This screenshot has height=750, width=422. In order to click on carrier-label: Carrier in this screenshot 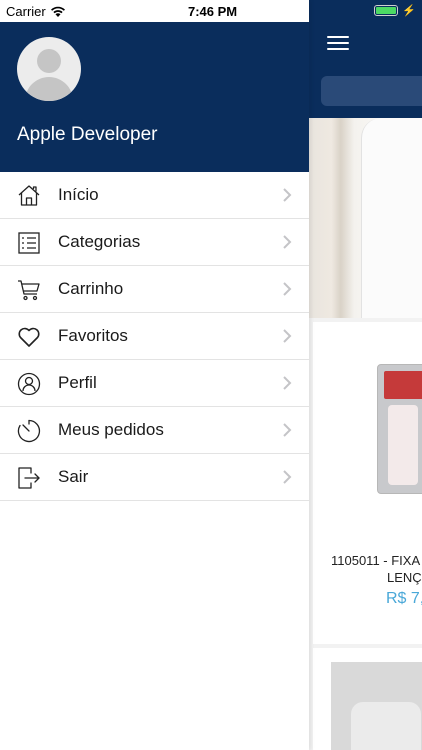, I will do `click(26, 11)`.